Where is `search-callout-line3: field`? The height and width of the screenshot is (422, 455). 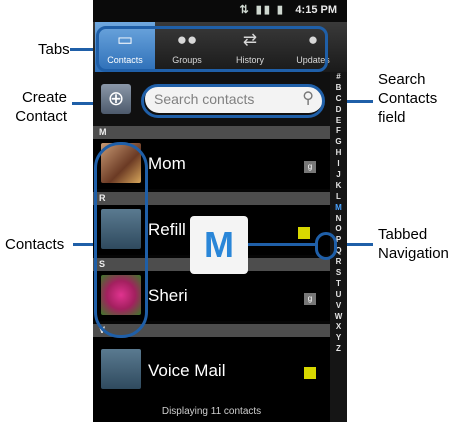 search-callout-line3: field is located at coordinates (392, 117).